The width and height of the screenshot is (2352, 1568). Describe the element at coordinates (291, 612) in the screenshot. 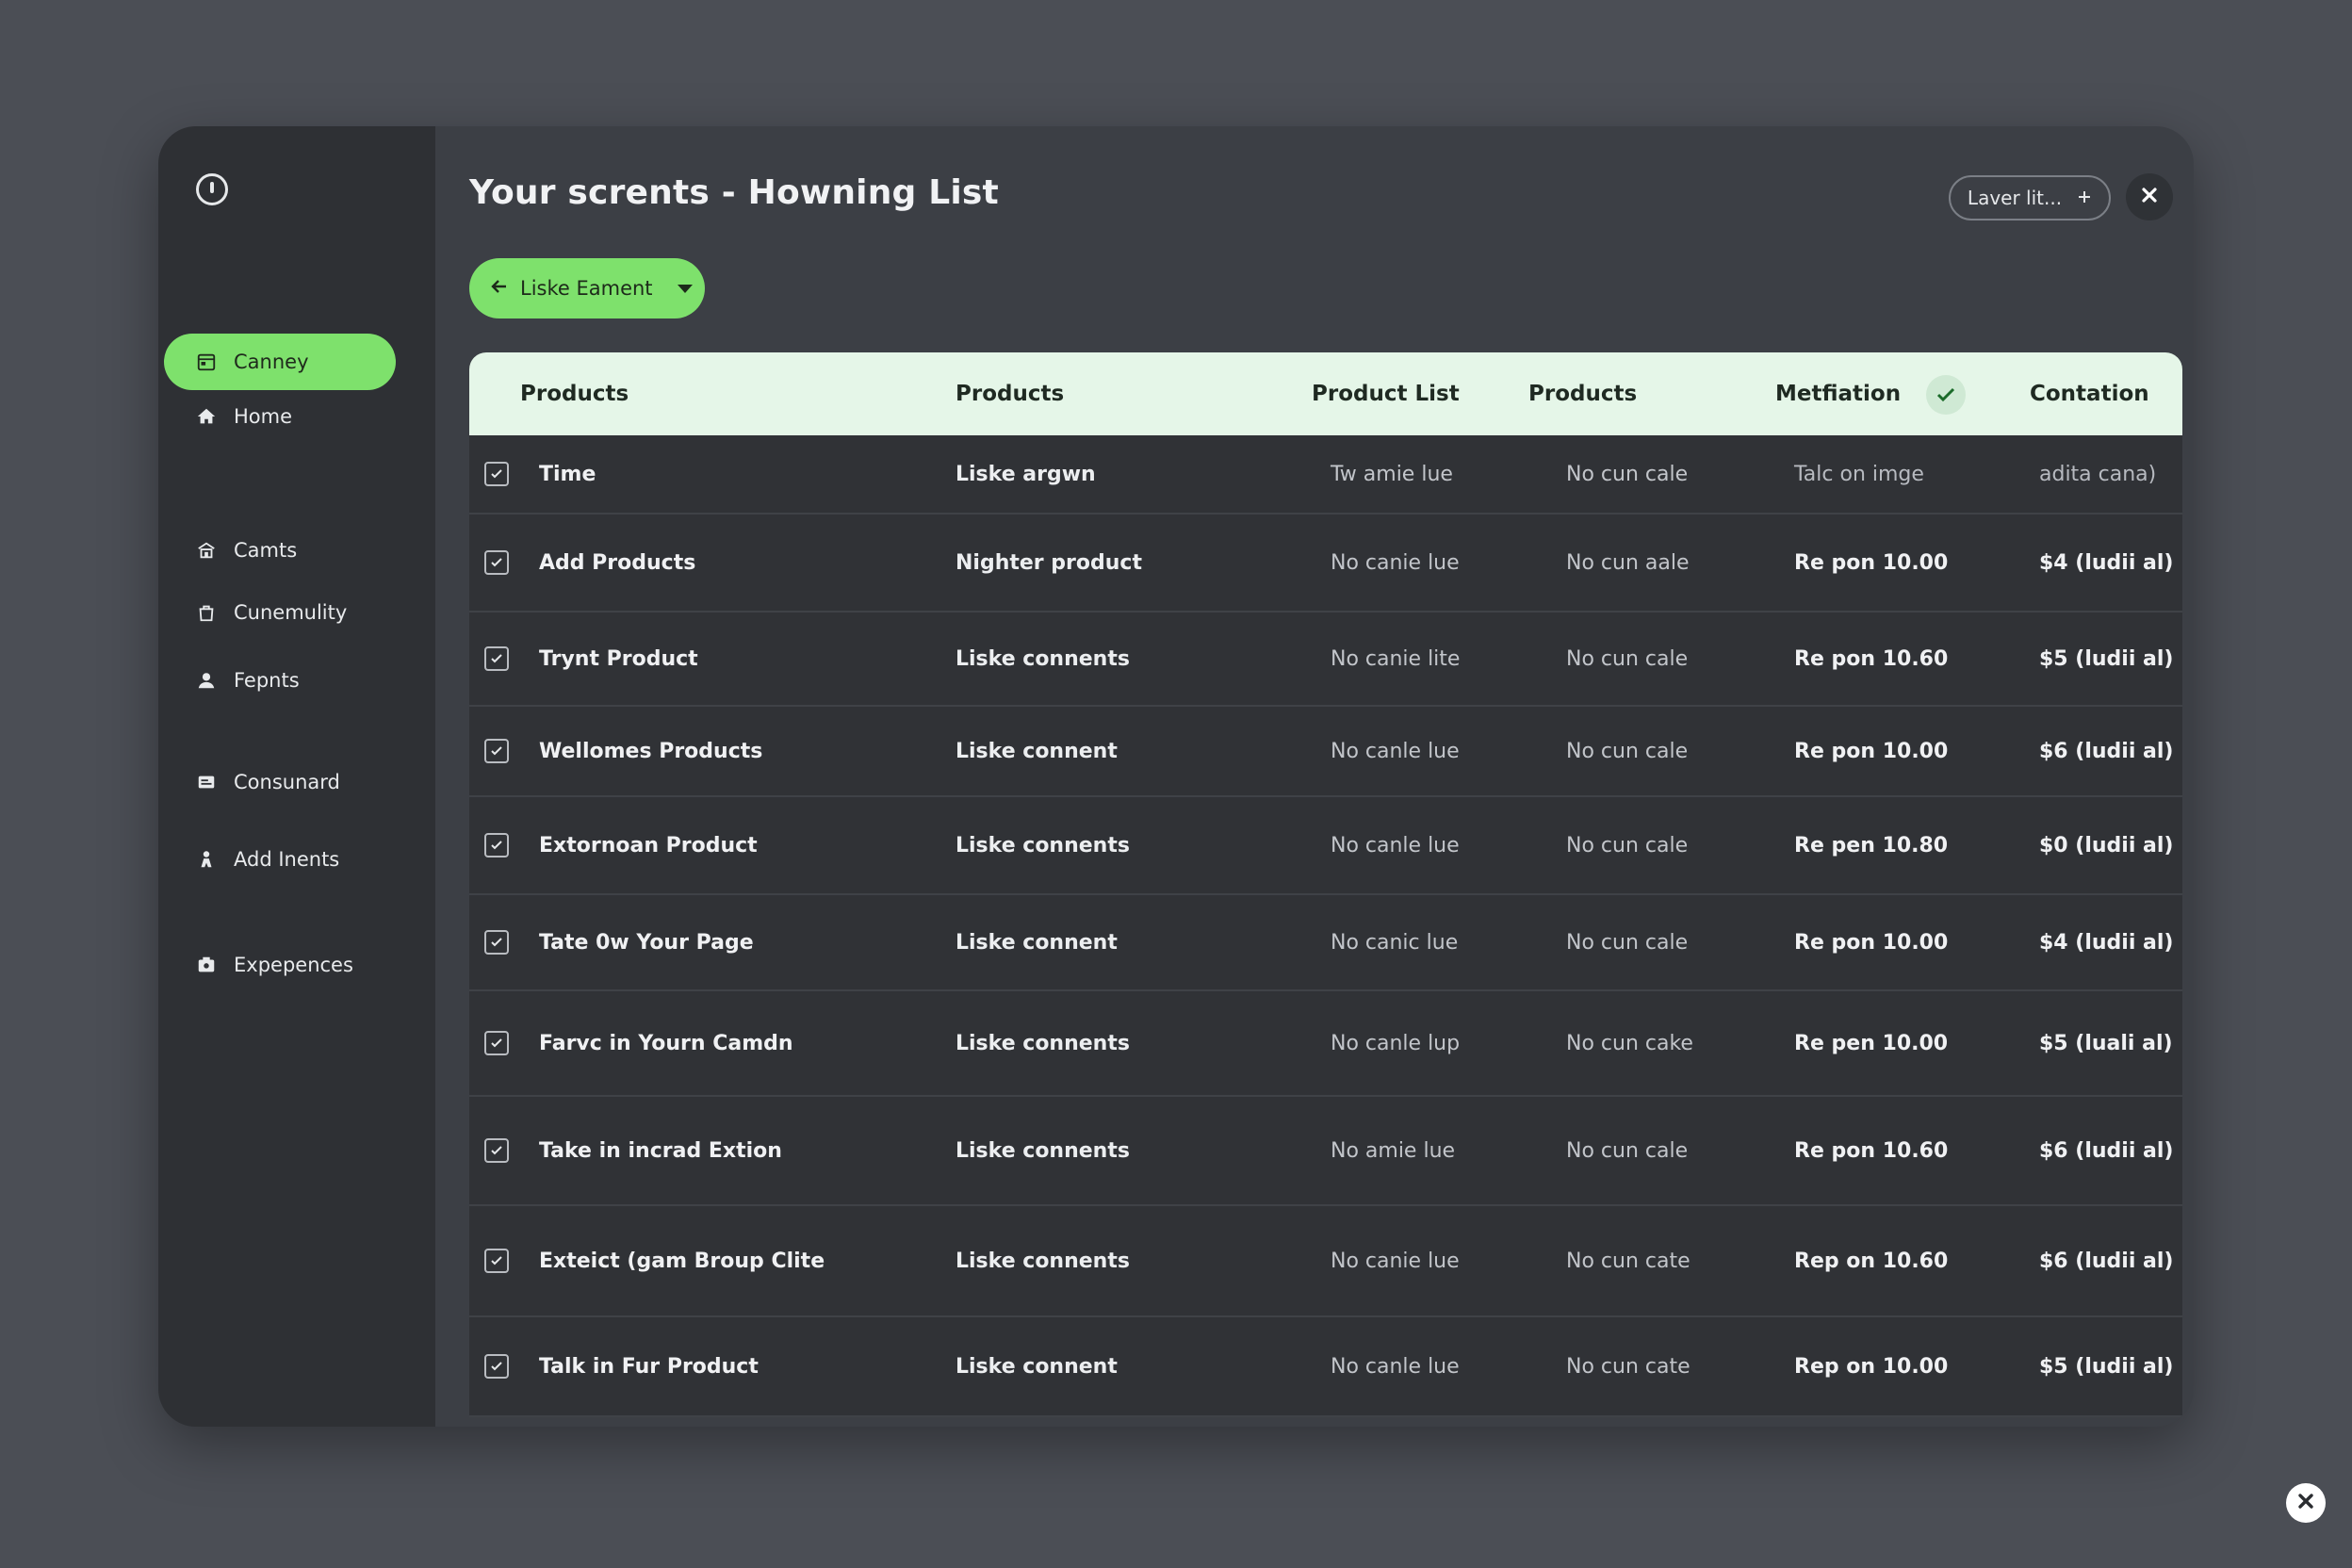

I see `sidebar-item-label: Cunemulity` at that location.